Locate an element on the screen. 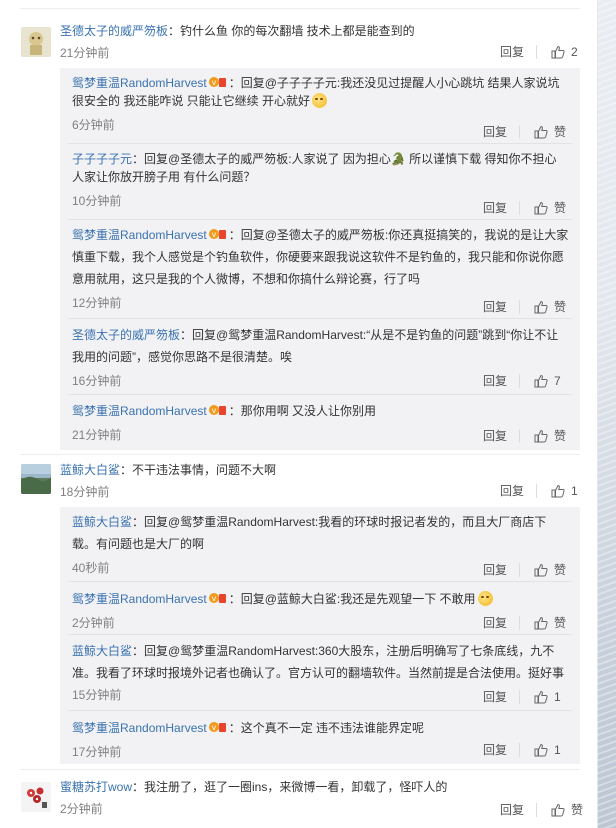 Image resolution: width=616 pixels, height=828 pixels. reply-text: ：回复@蓝鲸大白鲨:我还是先观望一下 不敢用 is located at coordinates (352, 599).